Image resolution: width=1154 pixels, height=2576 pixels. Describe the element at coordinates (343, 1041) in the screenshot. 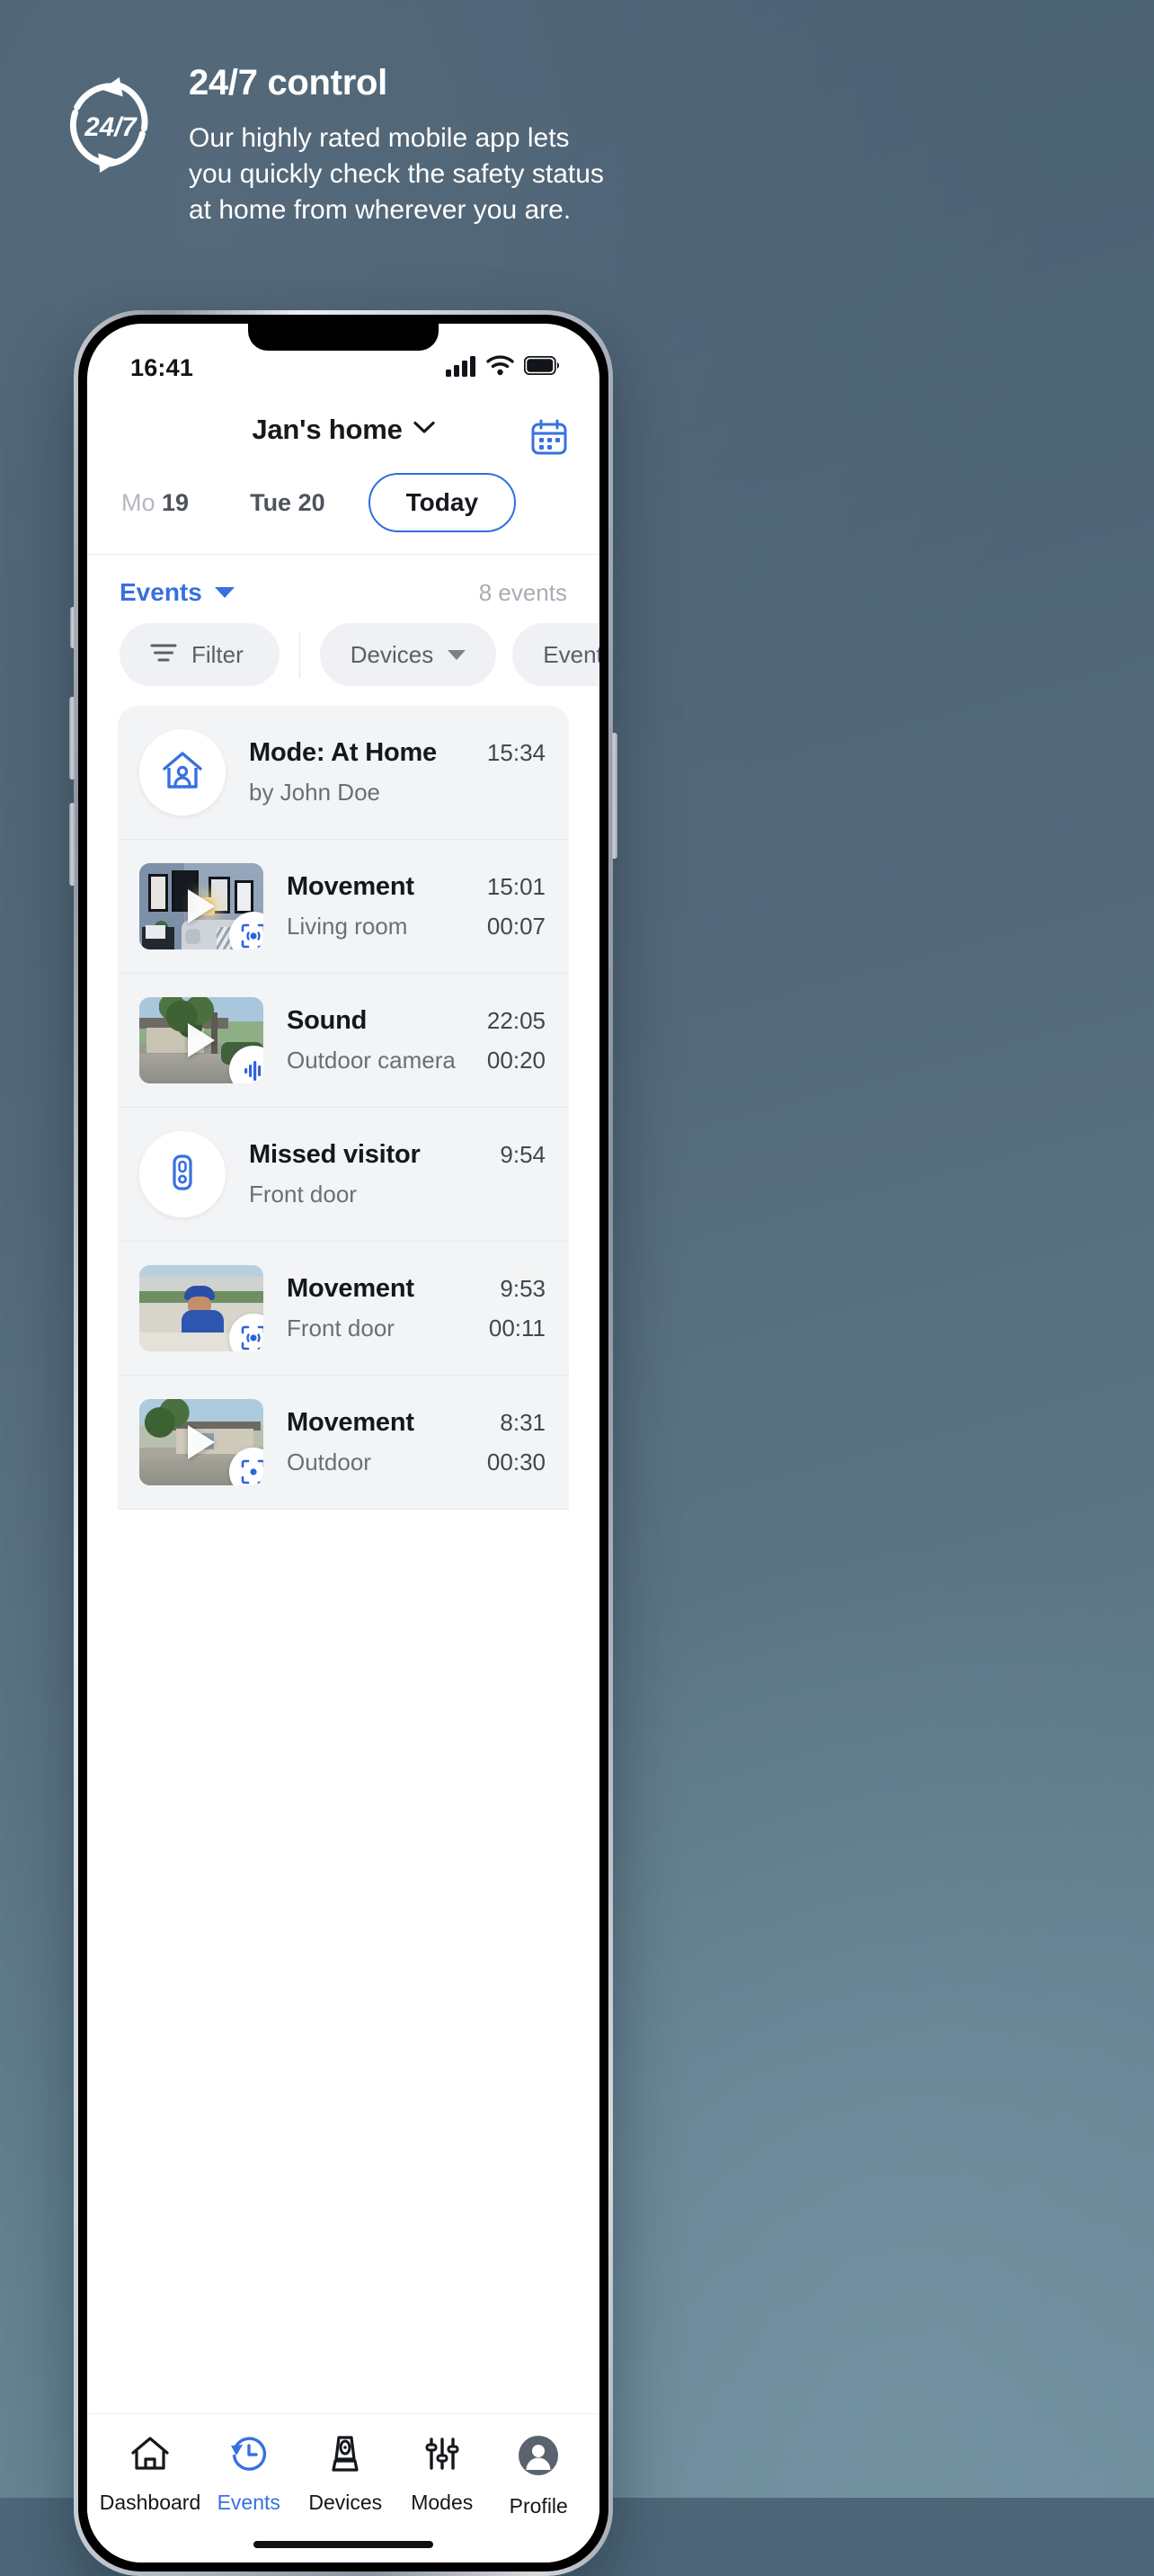

I see `list-item: Sound 22:05 Outdoor camera 00:20` at that location.